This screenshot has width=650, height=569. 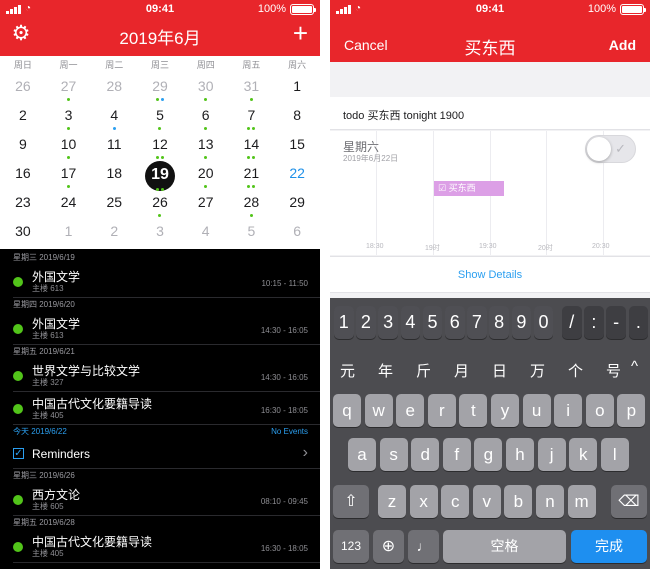 I want to click on day-cell: 18, so click(x=114, y=174).